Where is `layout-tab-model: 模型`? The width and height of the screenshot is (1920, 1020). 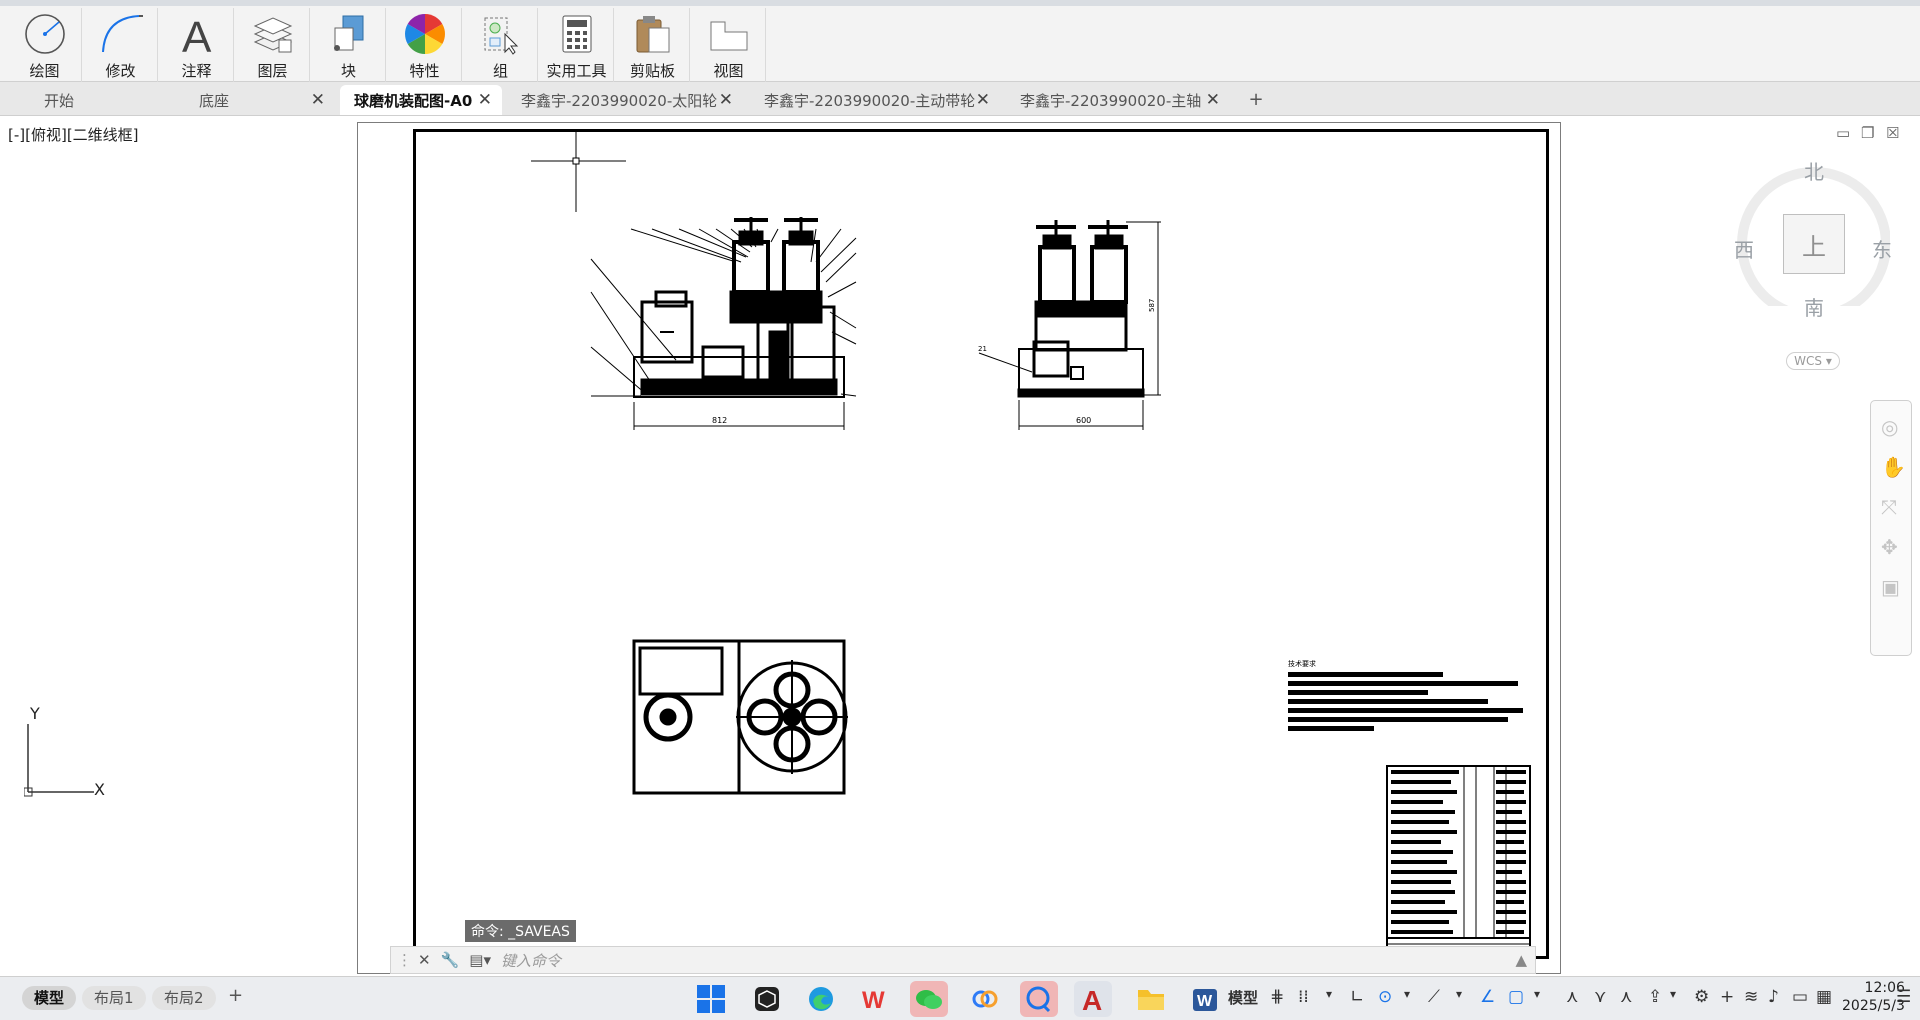 layout-tab-model: 模型 is located at coordinates (49, 998).